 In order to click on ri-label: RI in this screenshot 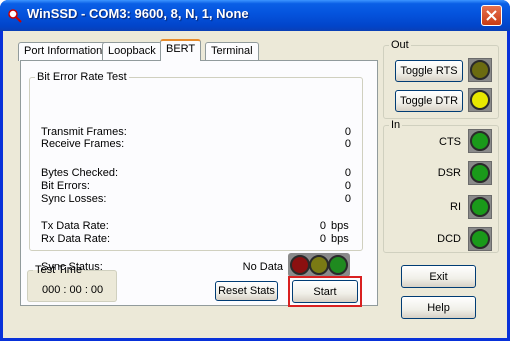, I will do `click(455, 207)`.